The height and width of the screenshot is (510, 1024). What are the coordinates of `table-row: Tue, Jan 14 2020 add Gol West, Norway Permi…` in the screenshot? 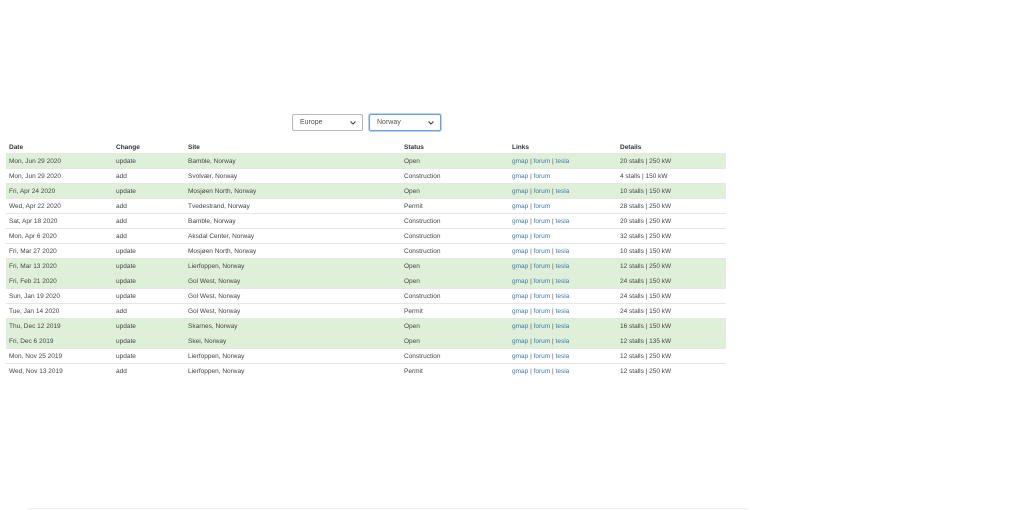 It's located at (366, 311).